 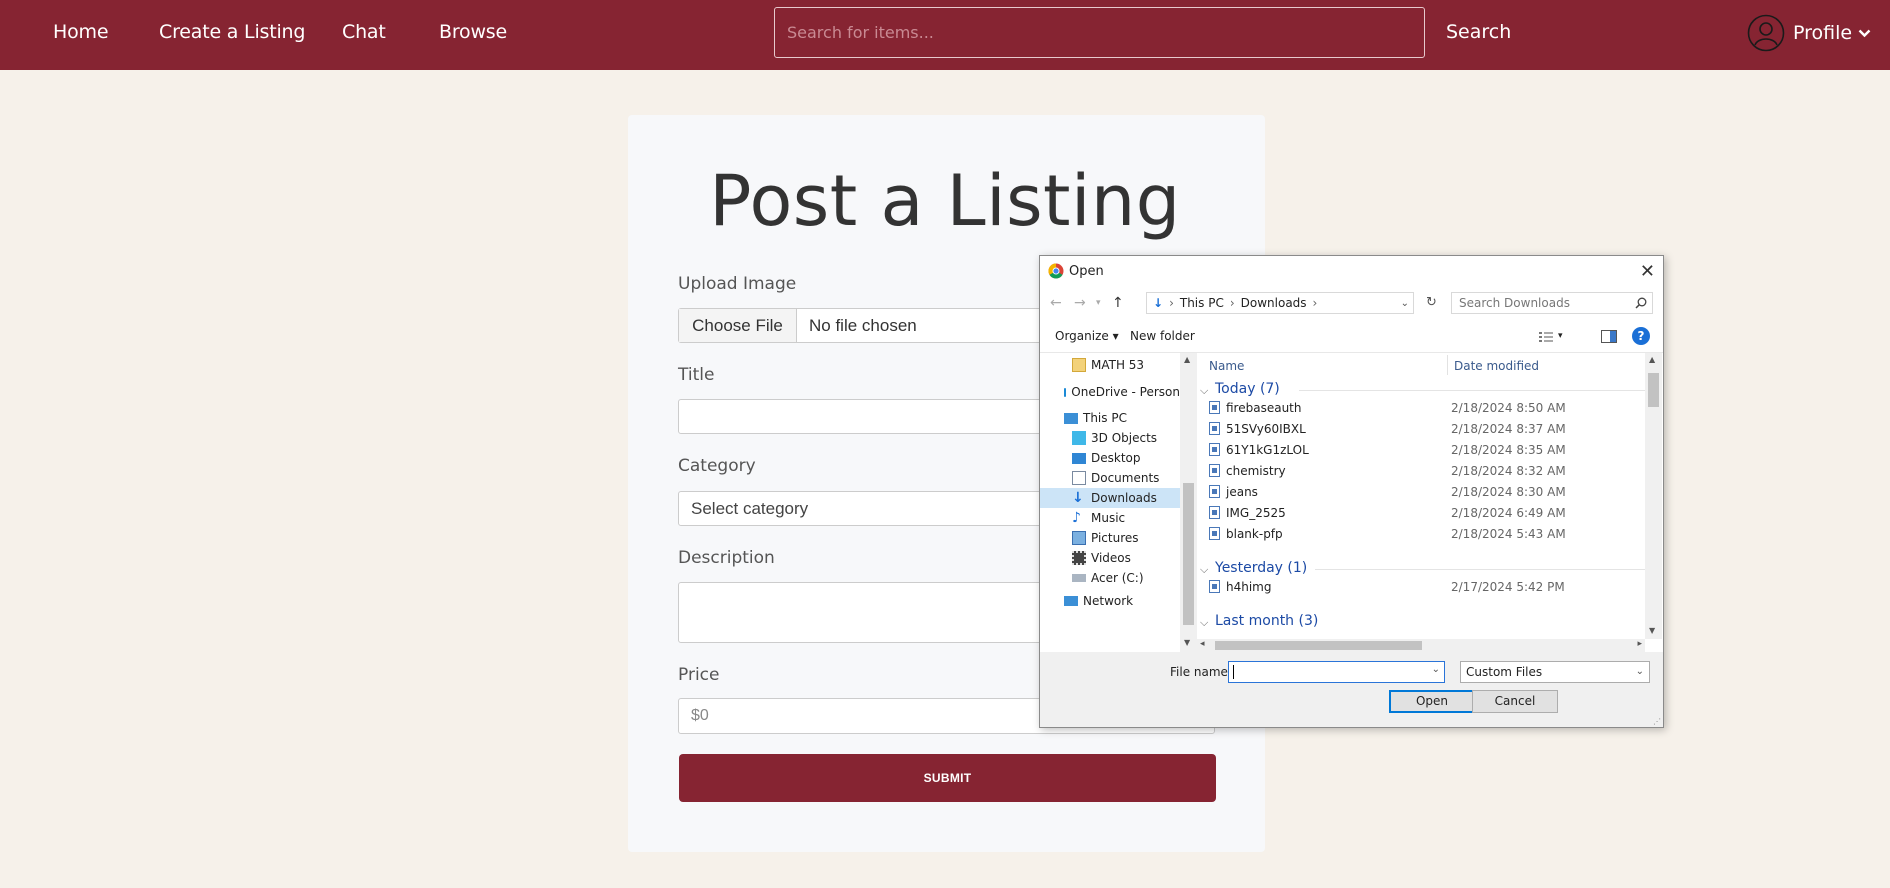 I want to click on tree-label: Network, so click(x=1108, y=601).